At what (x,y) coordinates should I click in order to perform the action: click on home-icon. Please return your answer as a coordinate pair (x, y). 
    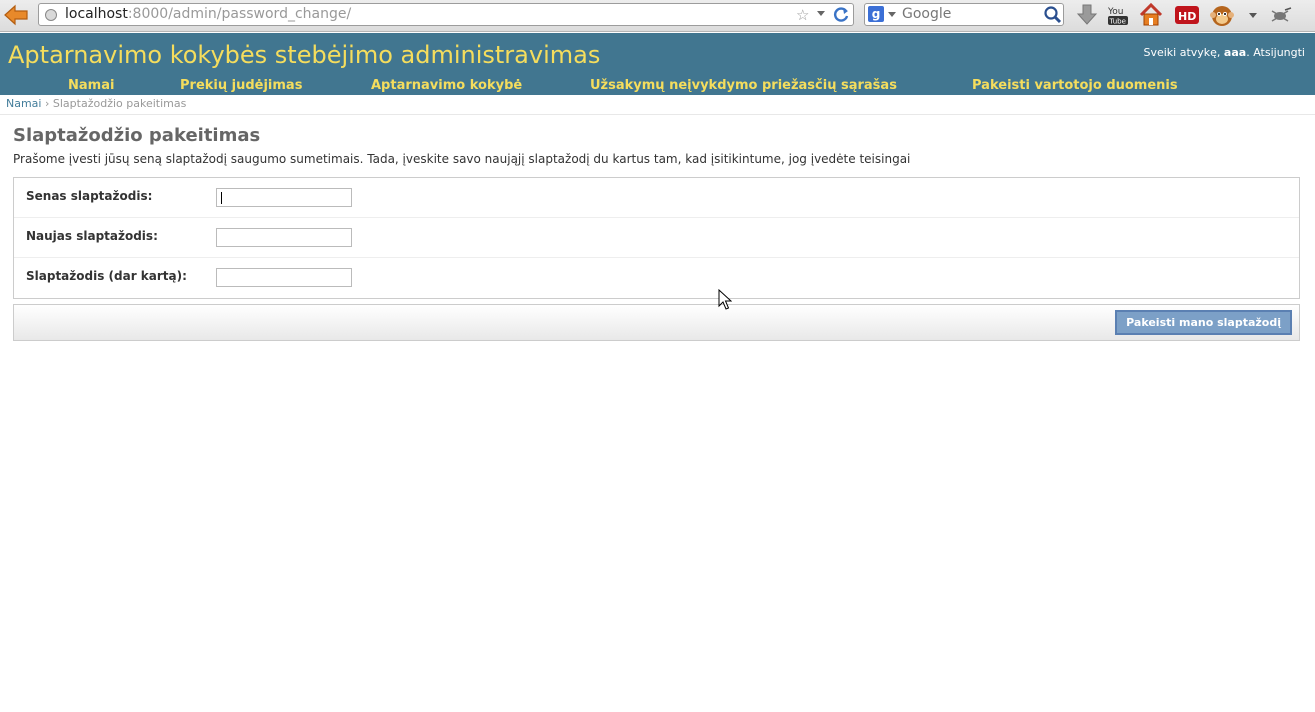
    Looking at the image, I should click on (1151, 15).